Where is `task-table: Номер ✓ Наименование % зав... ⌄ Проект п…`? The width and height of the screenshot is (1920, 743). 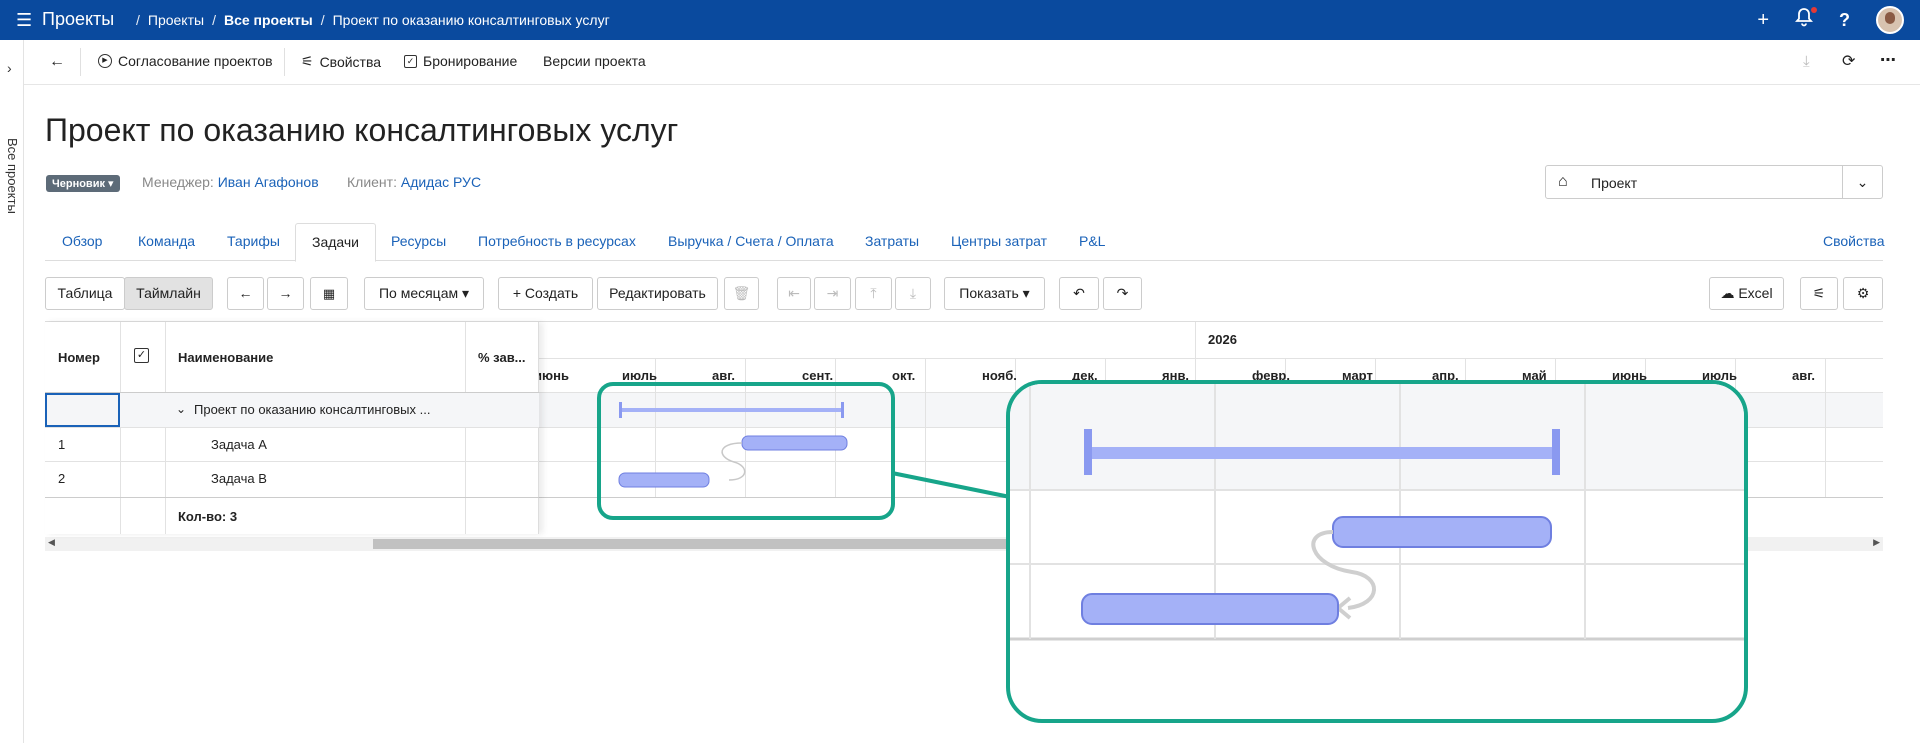 task-table: Номер ✓ Наименование % зав... ⌄ Проект п… is located at coordinates (292, 428).